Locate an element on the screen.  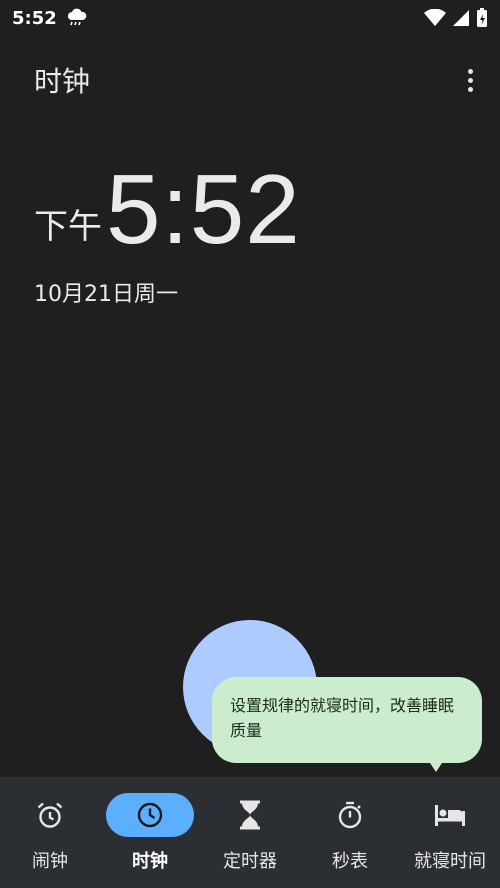
nav-item-bedtime: 就寝时间 is located at coordinates (450, 825).